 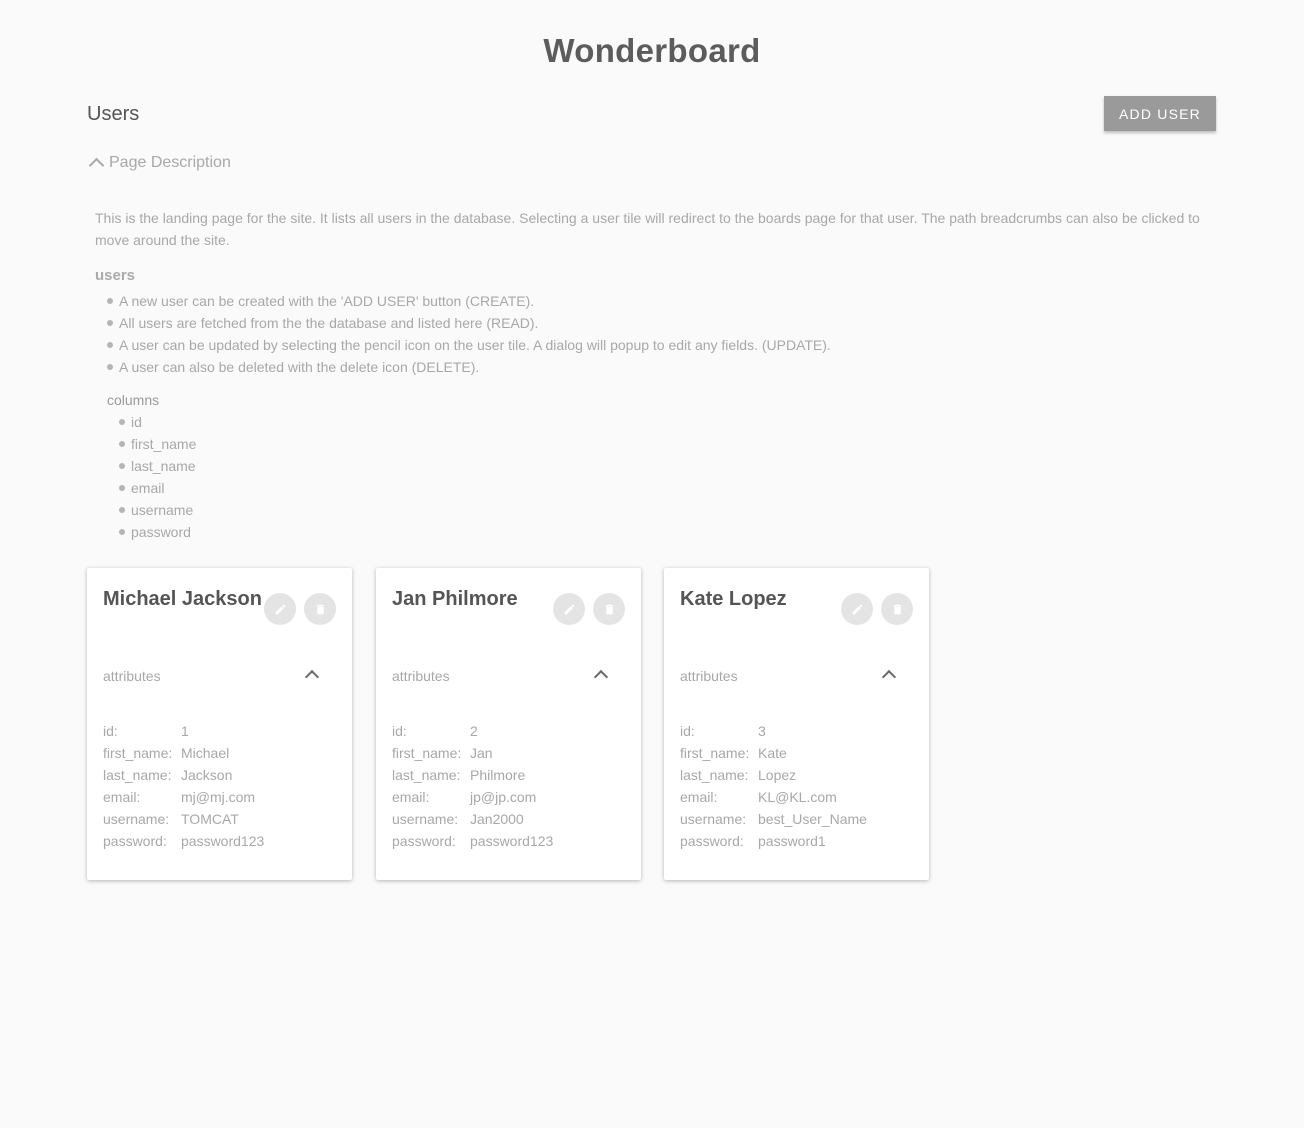 I want to click on attribute-value: Philmore, so click(x=498, y=775).